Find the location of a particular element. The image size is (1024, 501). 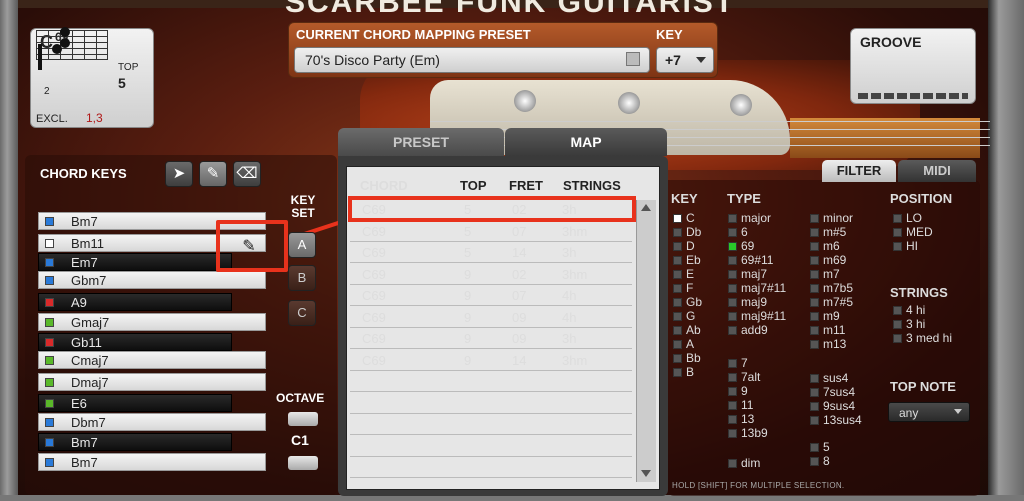

filter-option: add9 is located at coordinates (748, 330).